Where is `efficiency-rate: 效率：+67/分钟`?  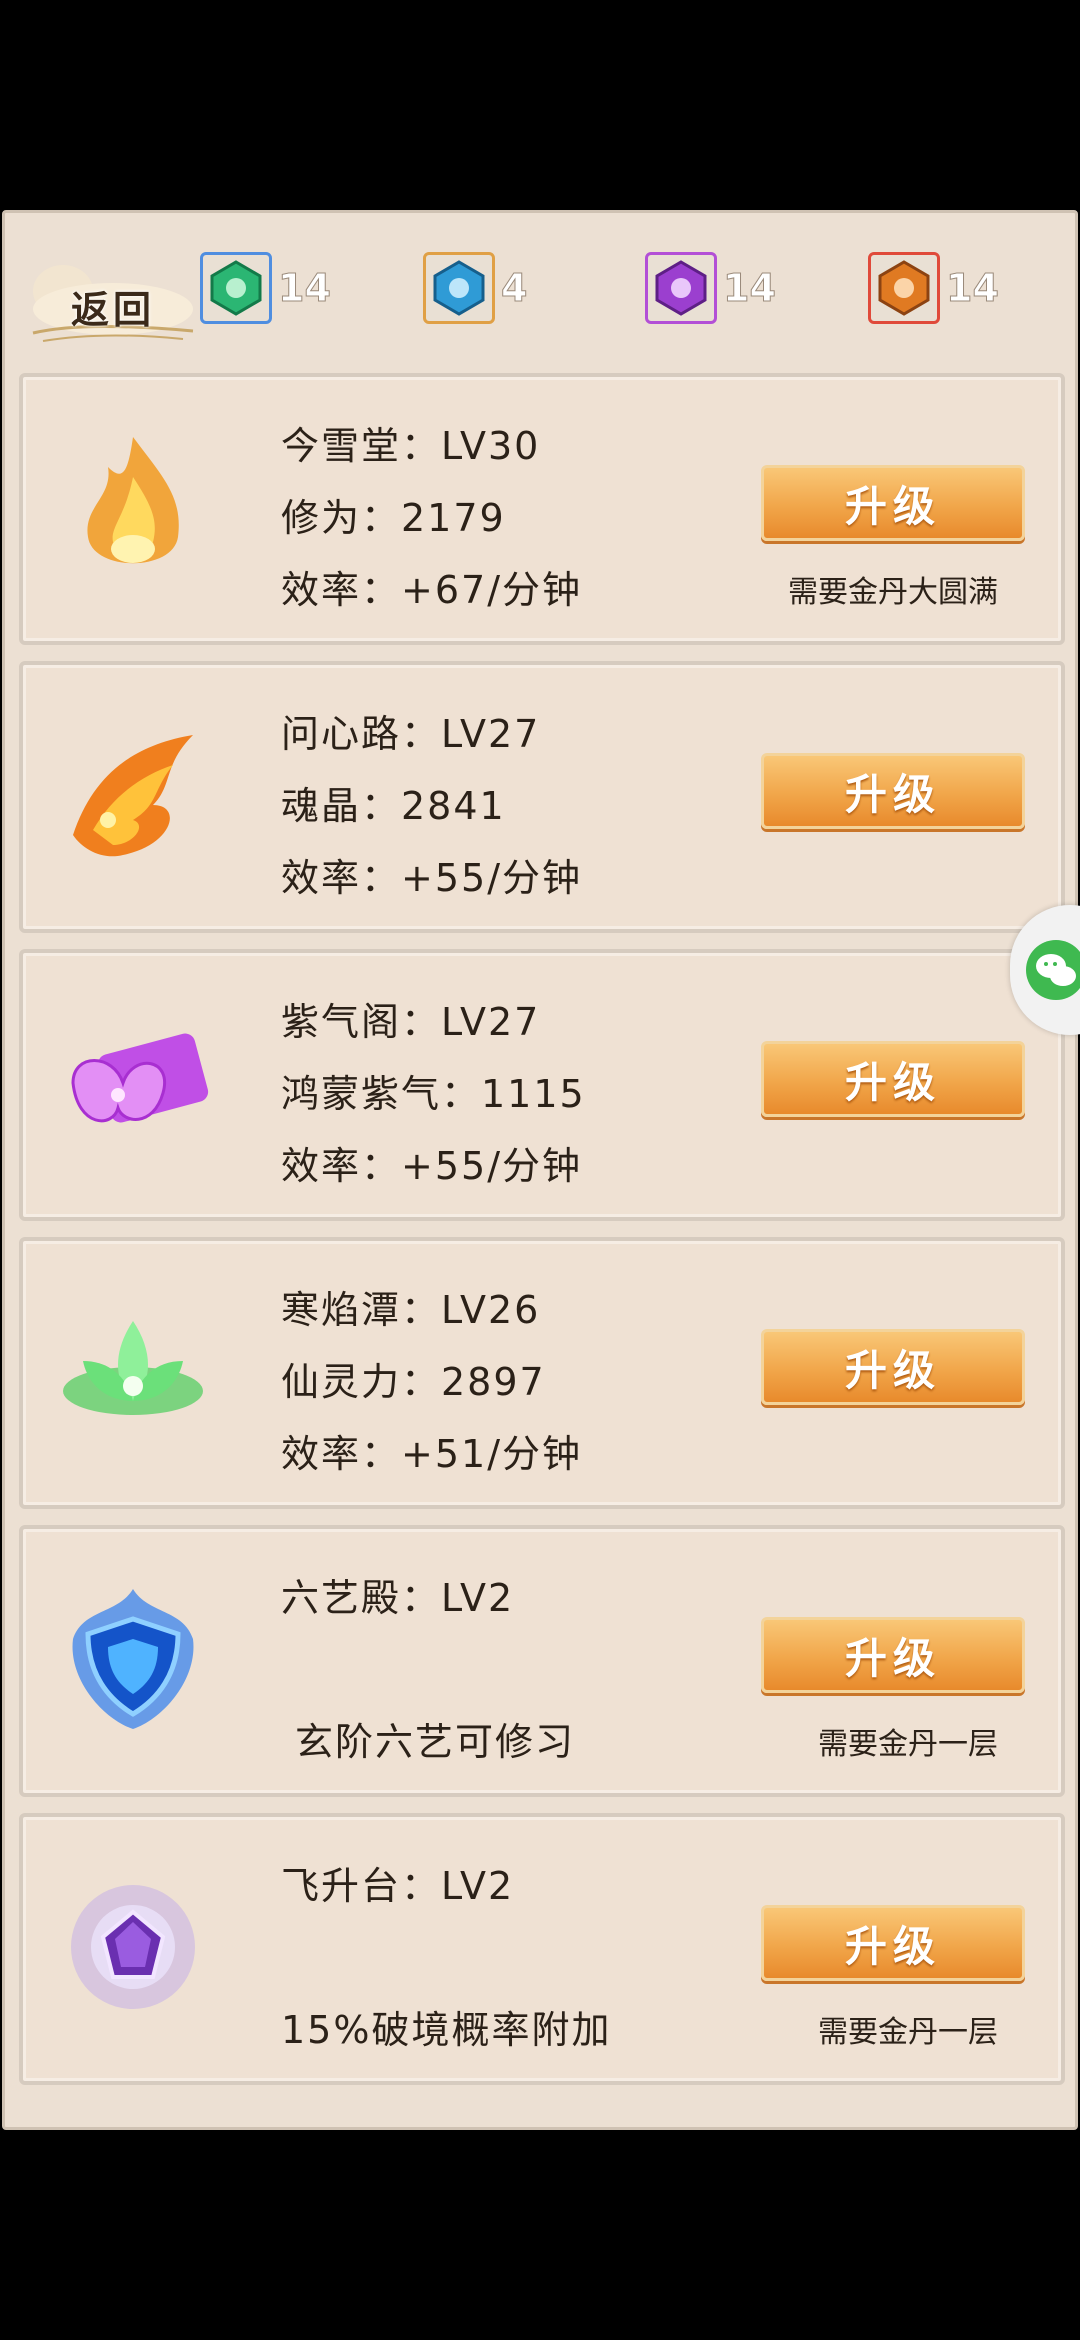
efficiency-rate: 效率：+67/分钟 is located at coordinates (431, 590).